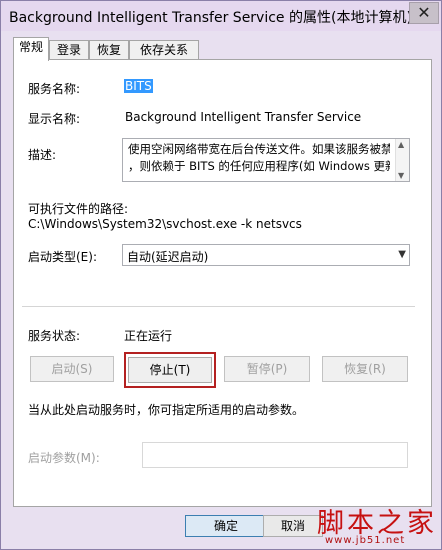 The width and height of the screenshot is (442, 550). Describe the element at coordinates (31, 49) in the screenshot. I see `tab-general: 常规` at that location.